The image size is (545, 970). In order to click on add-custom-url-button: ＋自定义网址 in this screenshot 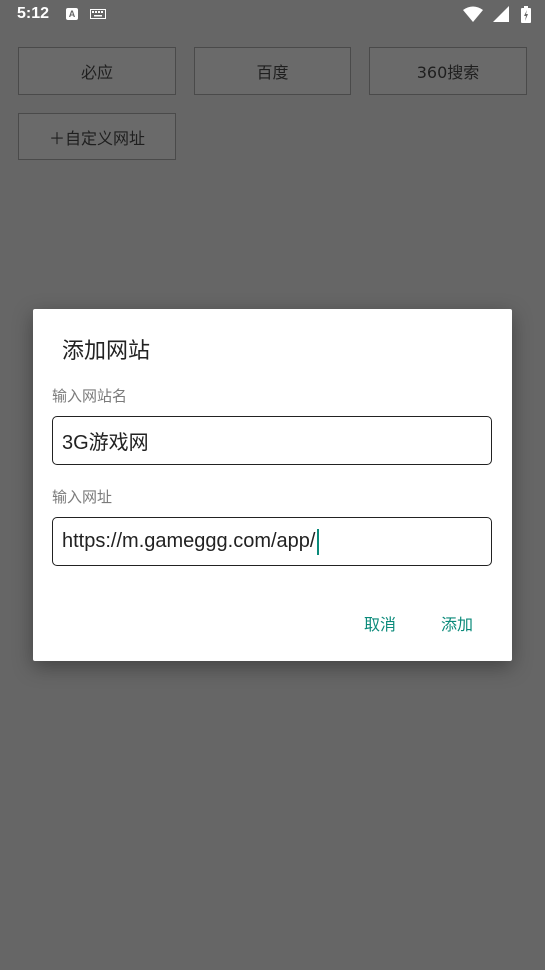, I will do `click(97, 136)`.